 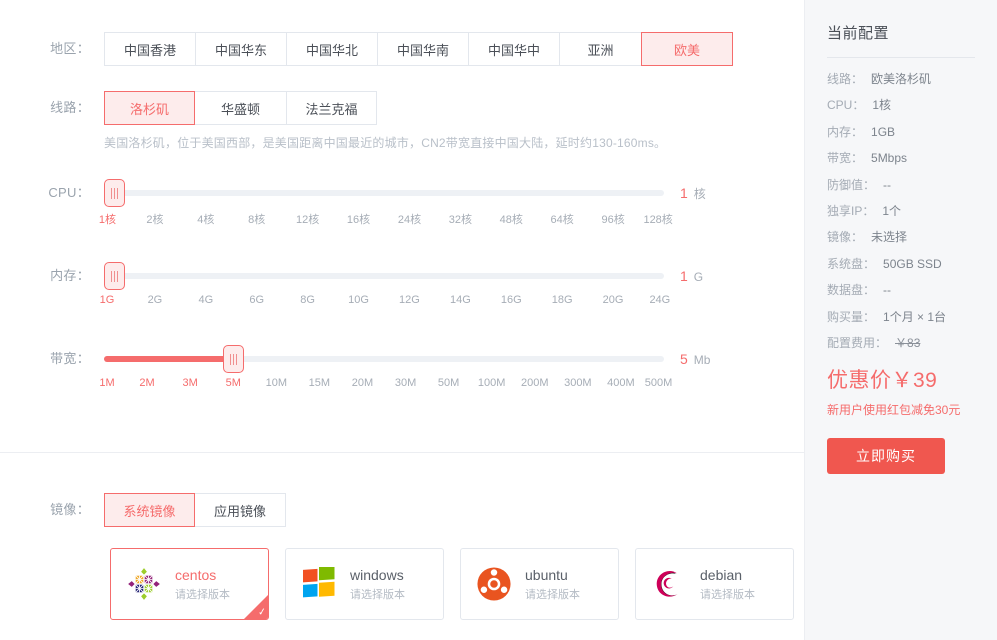 What do you see at coordinates (613, 300) in the screenshot?
I see `memory-tick-10: 20G` at bounding box center [613, 300].